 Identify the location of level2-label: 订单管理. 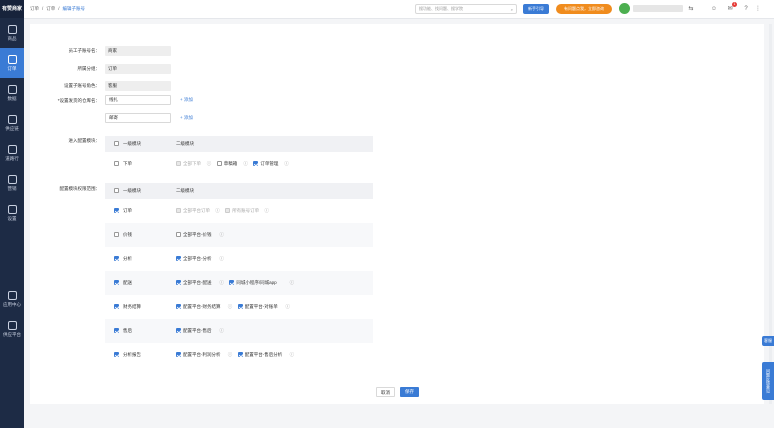
(269, 163).